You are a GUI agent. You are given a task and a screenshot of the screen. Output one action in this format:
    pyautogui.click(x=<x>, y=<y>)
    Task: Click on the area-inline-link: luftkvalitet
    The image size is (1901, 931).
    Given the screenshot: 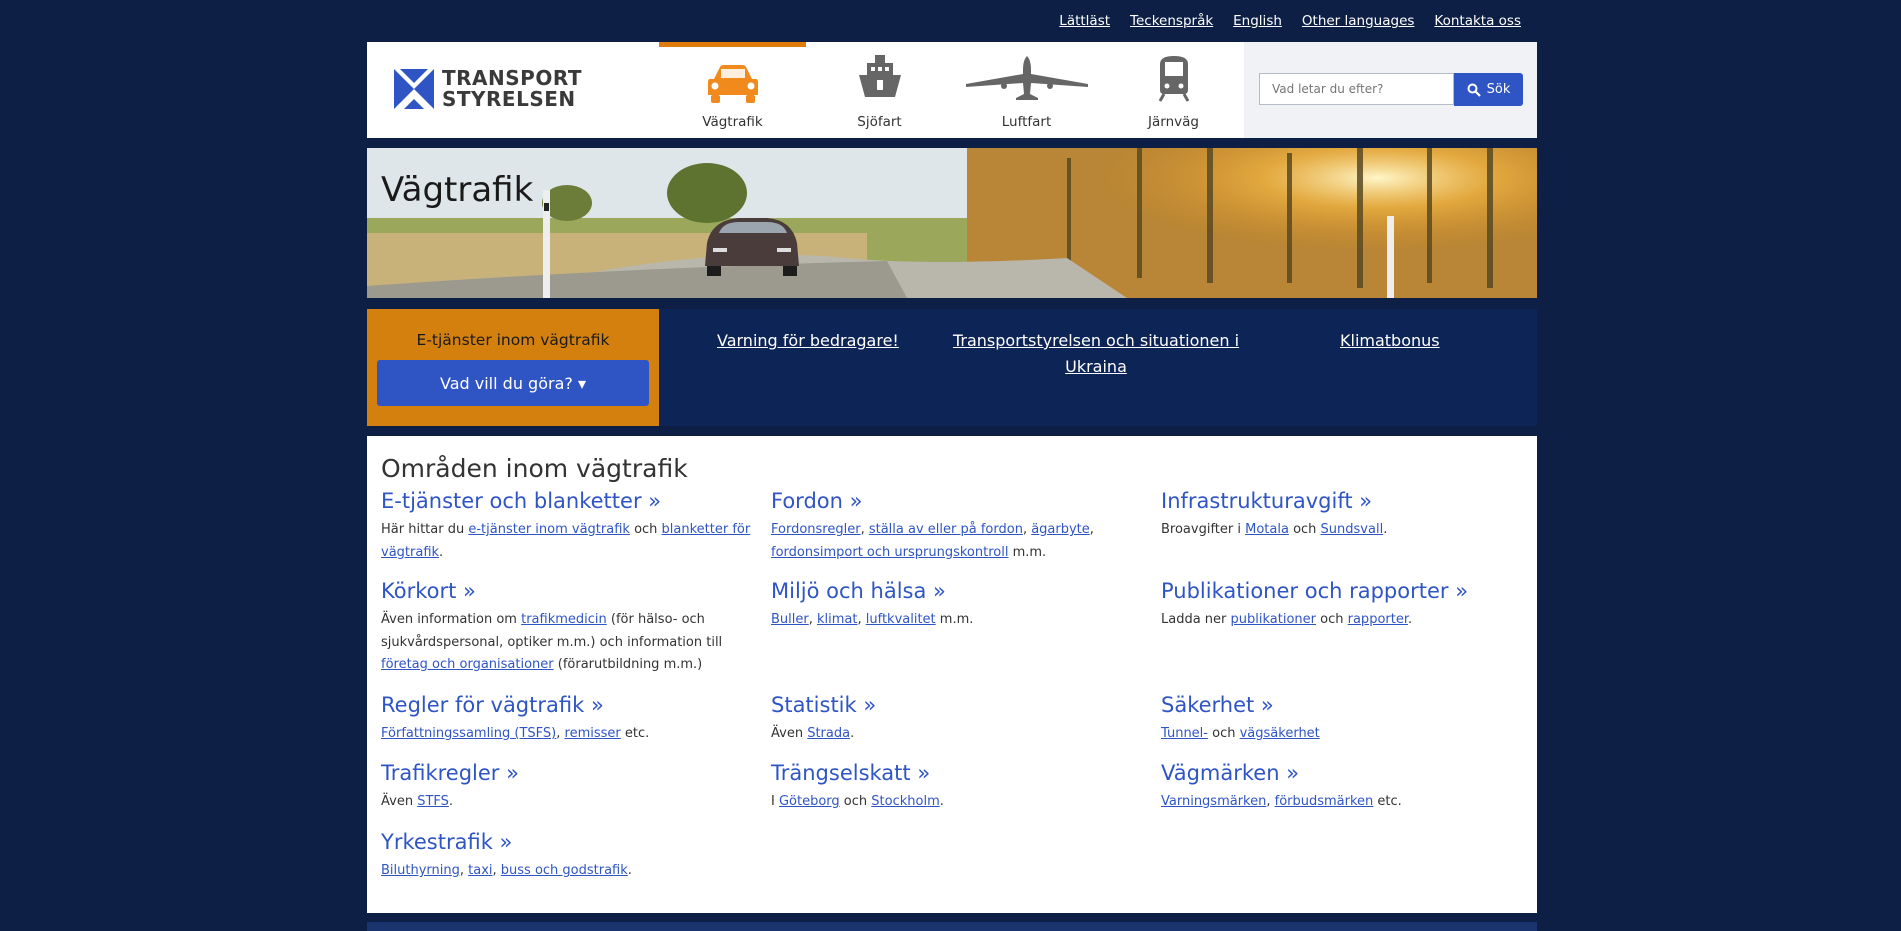 What is the action you would take?
    pyautogui.click(x=901, y=619)
    